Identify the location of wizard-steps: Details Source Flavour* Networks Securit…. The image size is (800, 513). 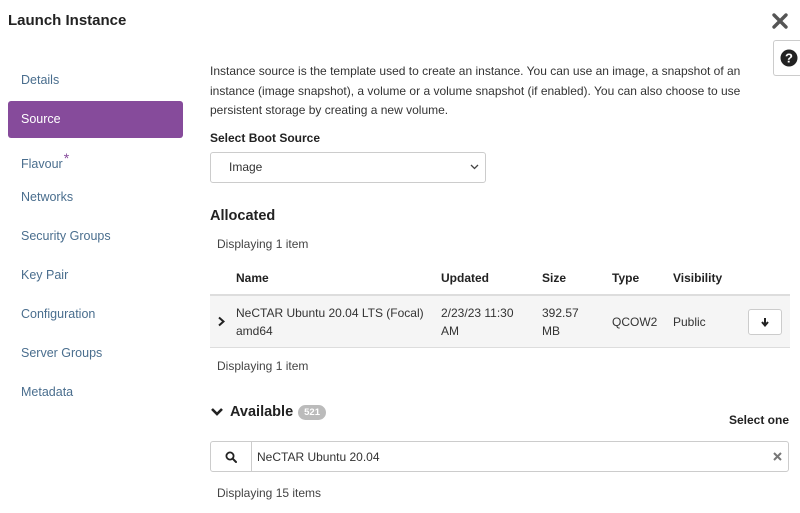
(95, 237).